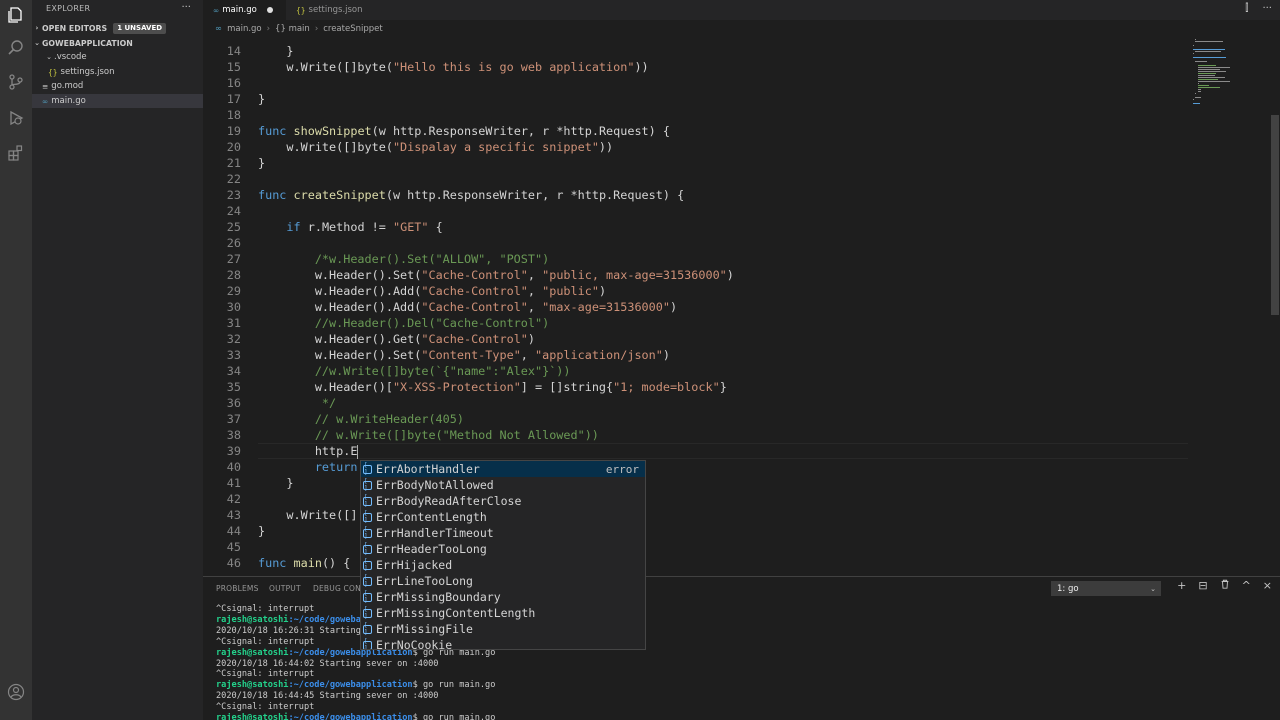  Describe the element at coordinates (1267, 585) in the screenshot. I see `close-panel-icon: ×` at that location.